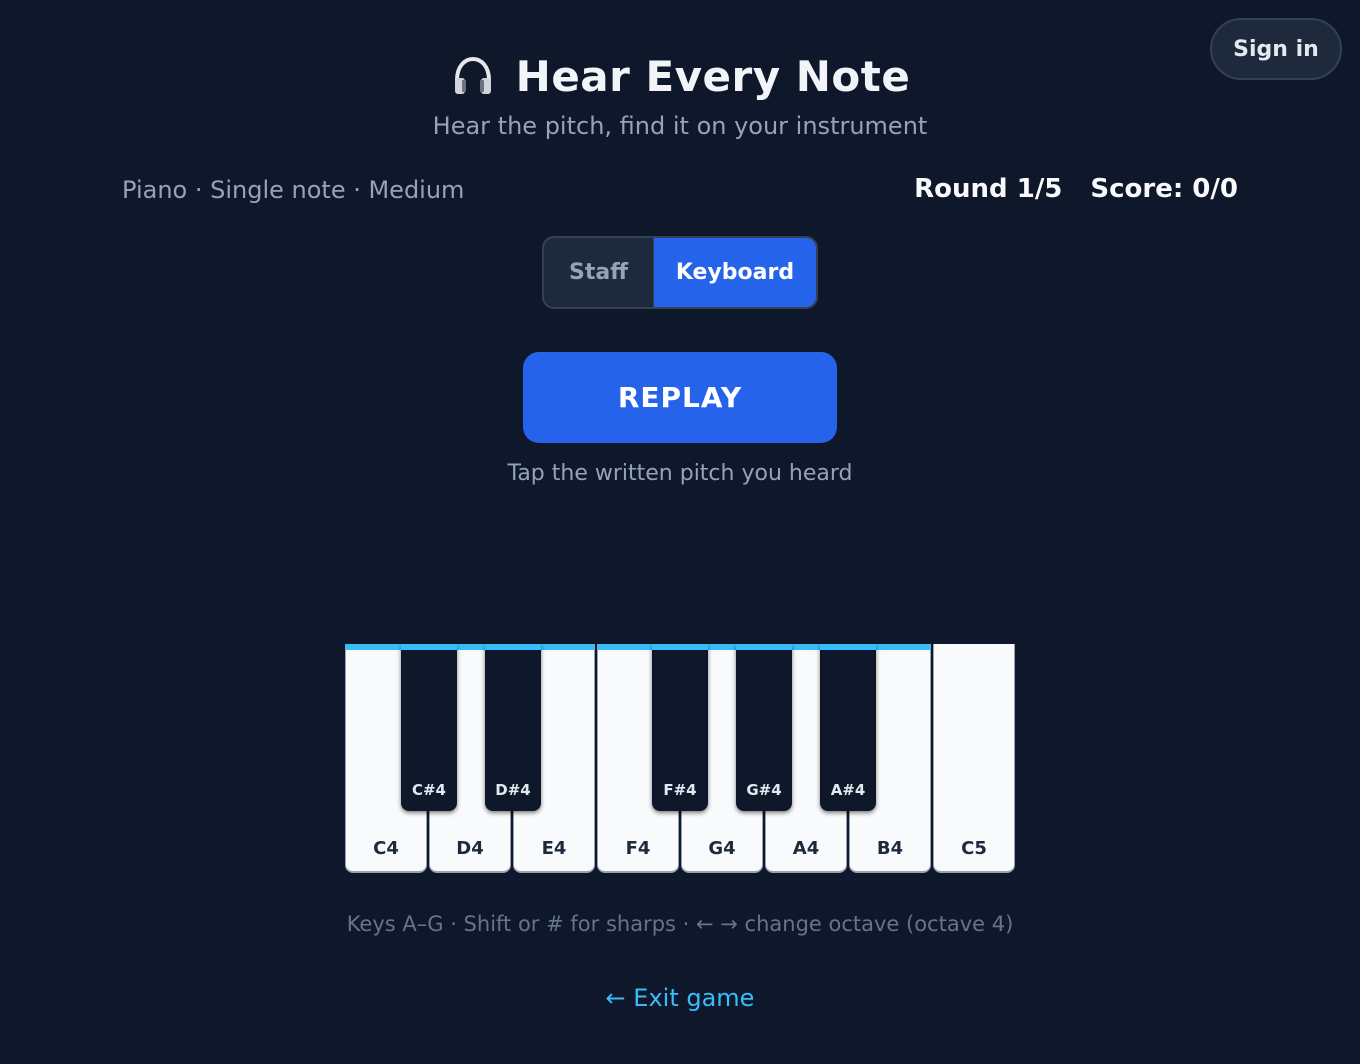 The height and width of the screenshot is (1064, 1360). I want to click on key-label: A#4, so click(848, 790).